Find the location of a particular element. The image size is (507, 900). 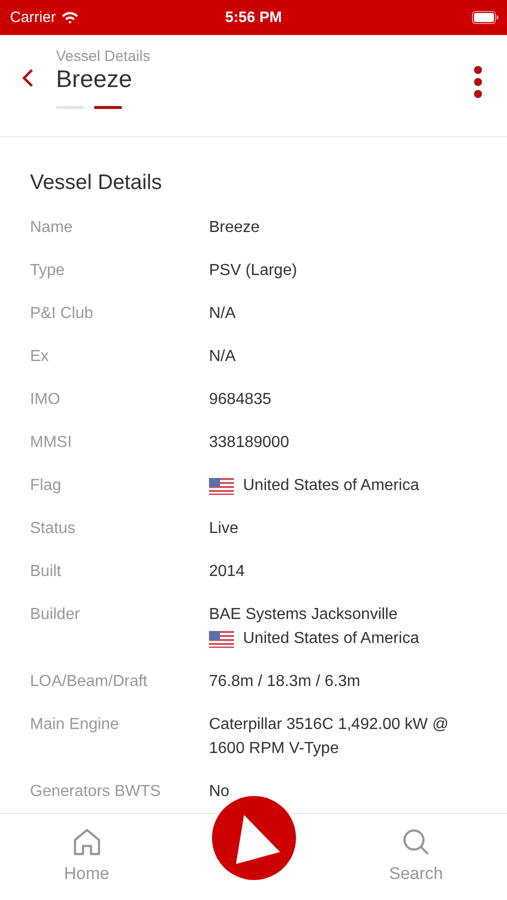

field-label: Generators BWTS is located at coordinates (96, 792).